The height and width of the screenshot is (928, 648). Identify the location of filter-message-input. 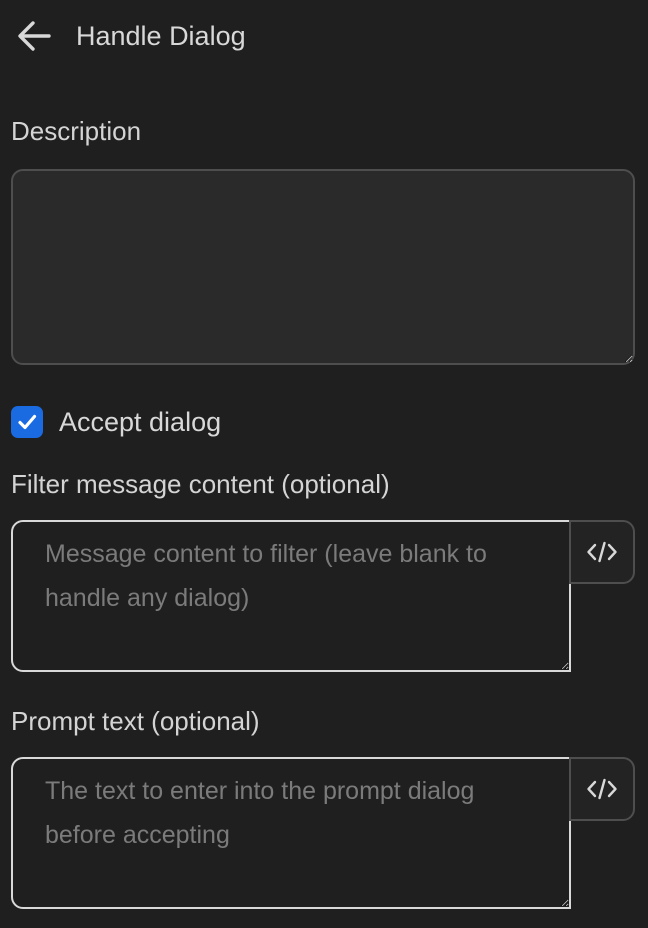
(291, 596).